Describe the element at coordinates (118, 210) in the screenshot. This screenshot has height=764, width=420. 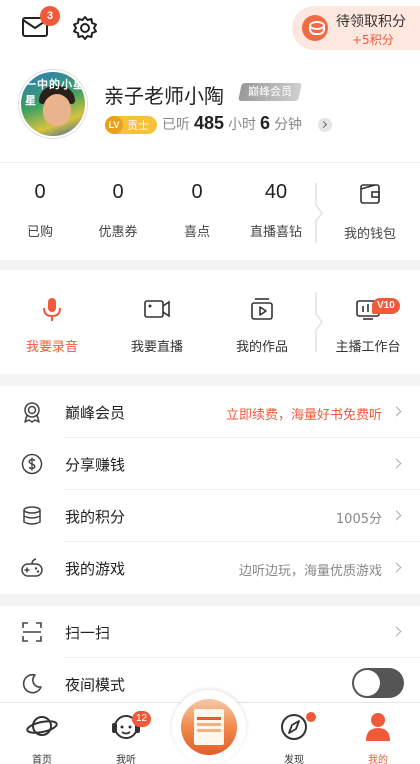
I see `stat-coupons: 0 优惠券` at that location.